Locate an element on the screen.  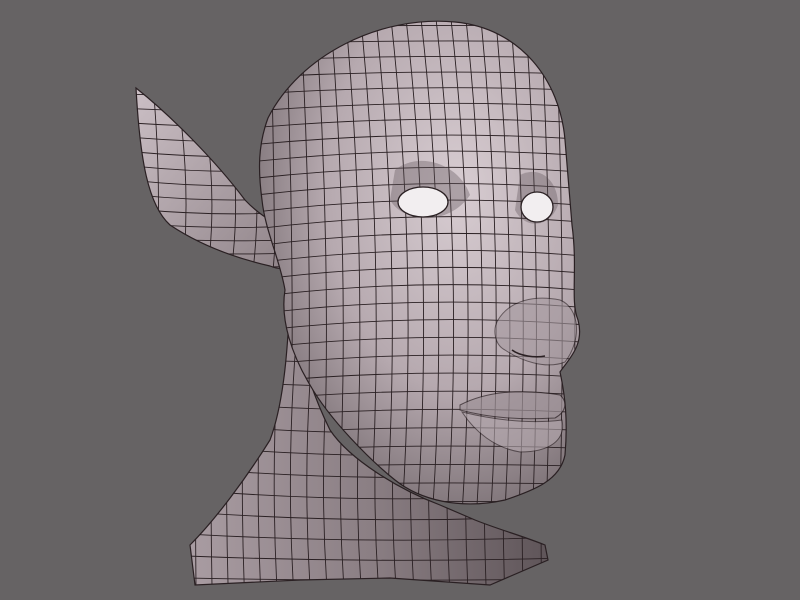
right-eye is located at coordinates (537, 207).